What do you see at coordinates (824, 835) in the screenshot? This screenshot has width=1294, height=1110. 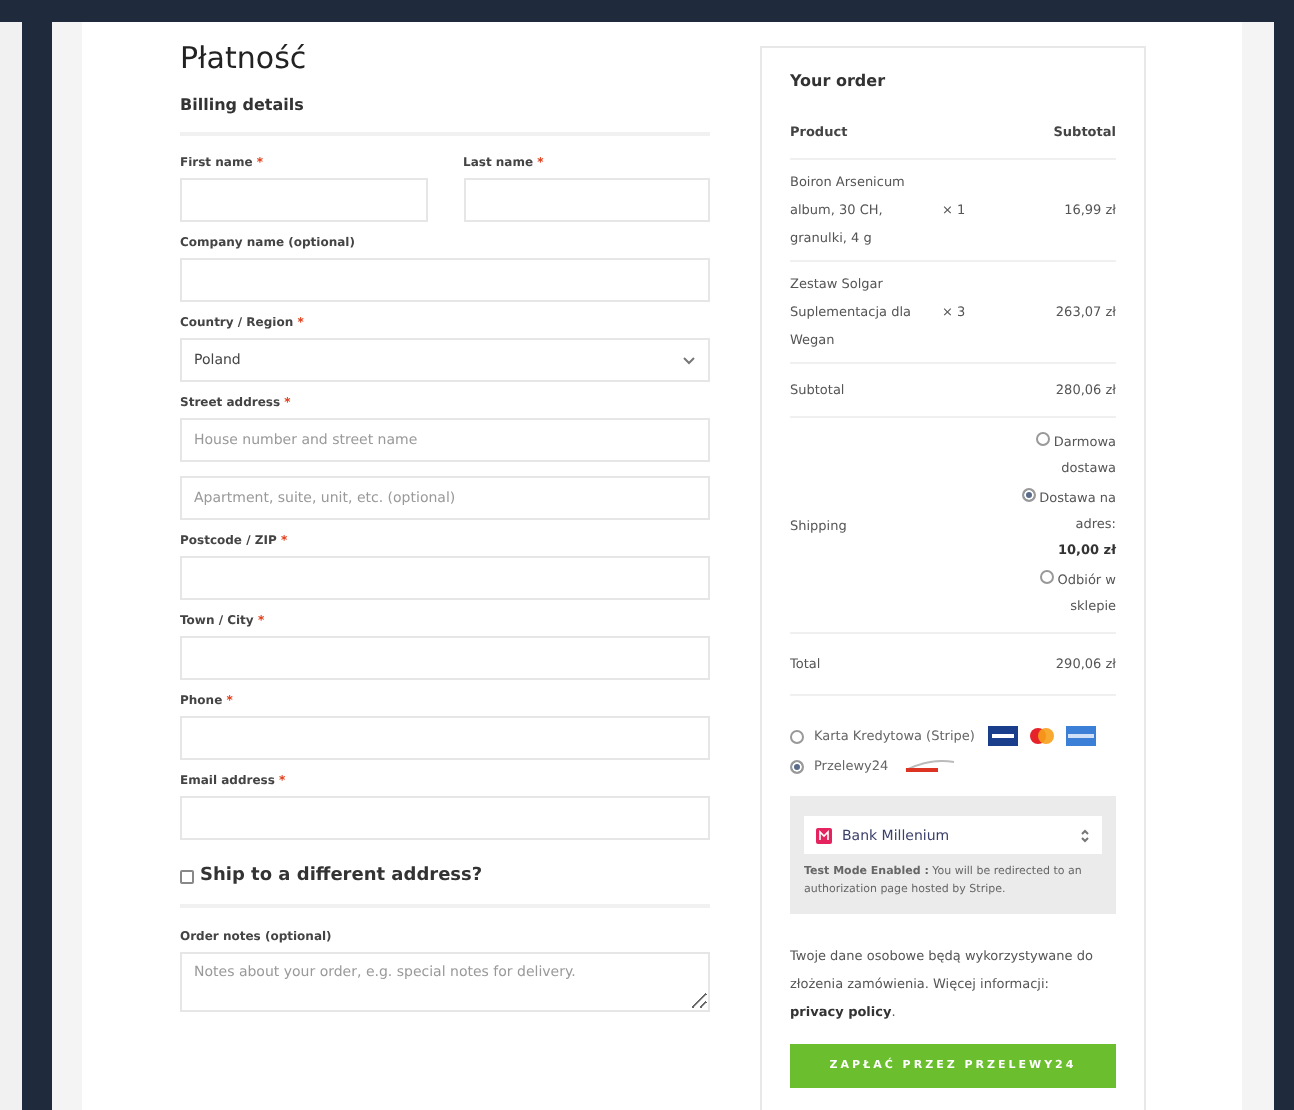 I see `bank-icon` at bounding box center [824, 835].